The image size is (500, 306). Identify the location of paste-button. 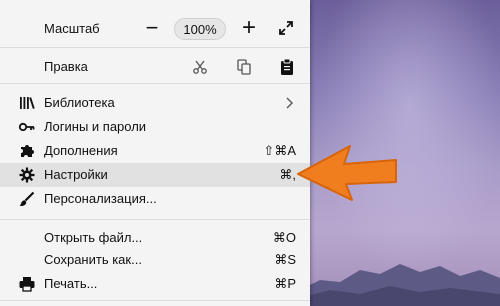
(287, 67).